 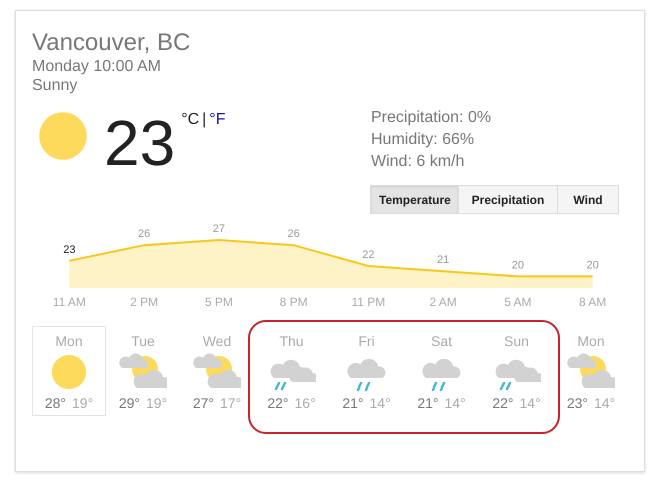 What do you see at coordinates (588, 199) in the screenshot?
I see `chart-tab: Wind` at bounding box center [588, 199].